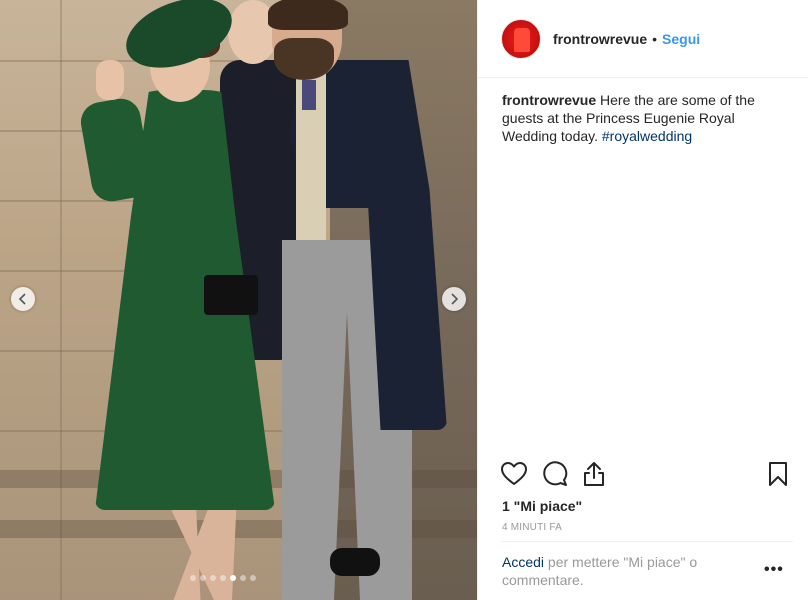  I want to click on heart-icon, so click(514, 473).